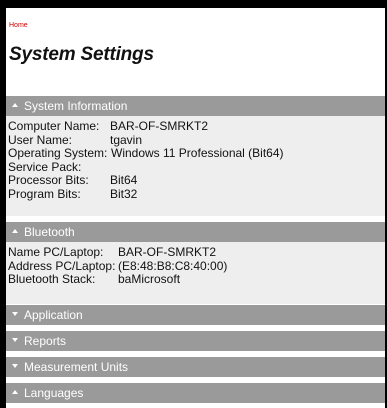 This screenshot has width=387, height=408. What do you see at coordinates (173, 265) in the screenshot?
I see `row-value: (E8:48:B8:C8:40:00)` at bounding box center [173, 265].